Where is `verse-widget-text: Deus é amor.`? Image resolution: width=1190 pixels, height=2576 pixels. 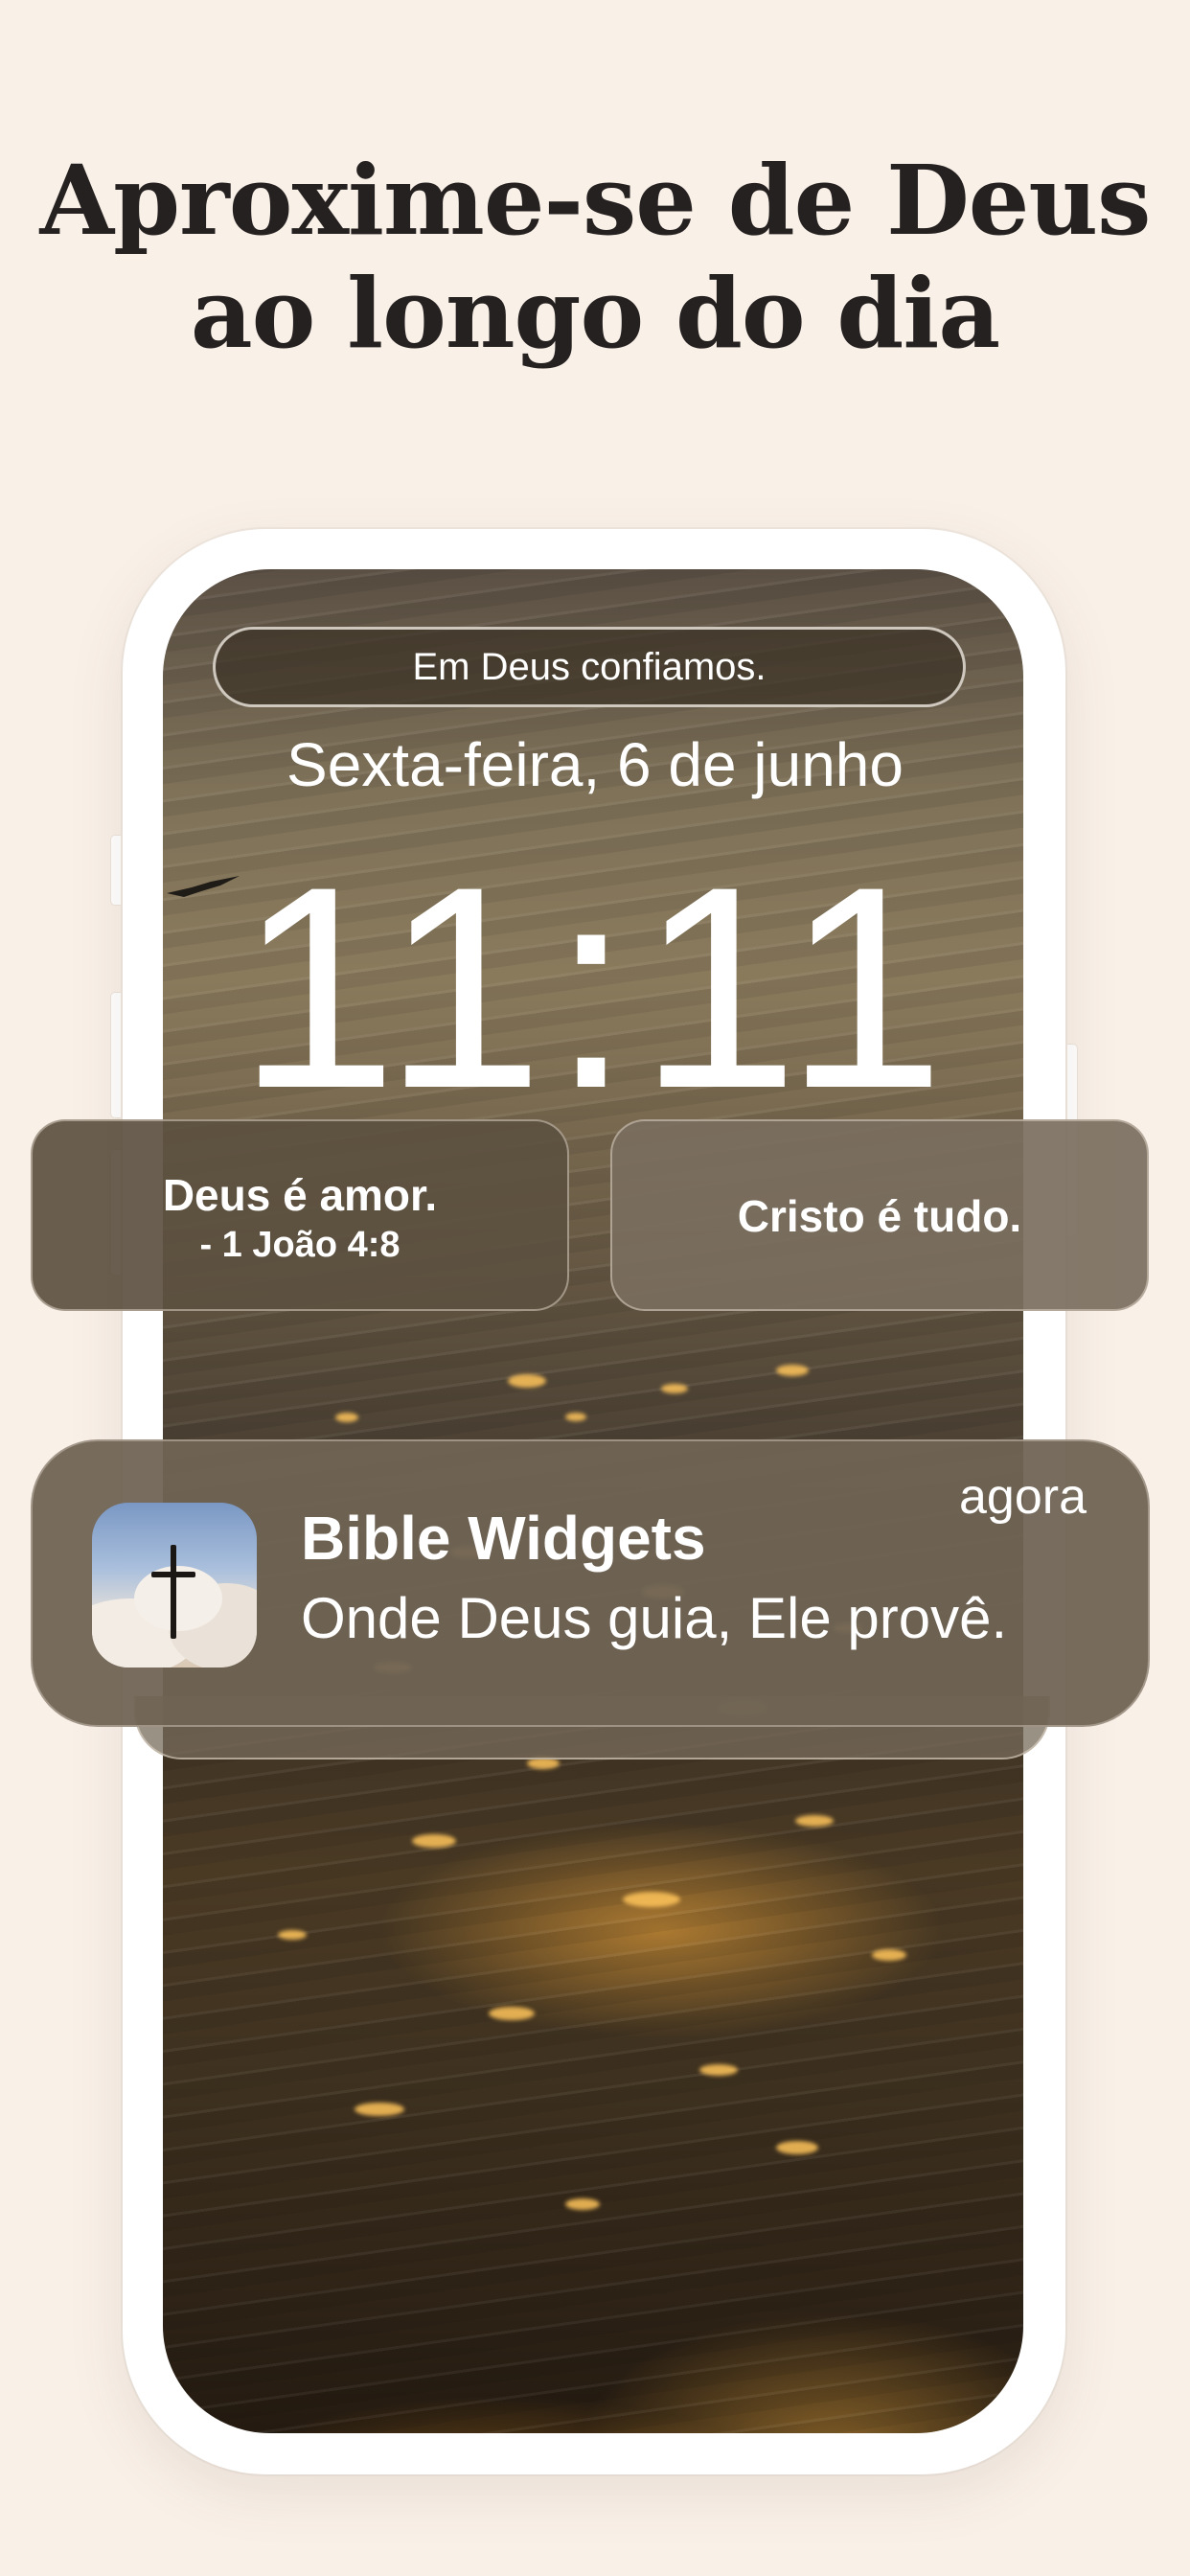
verse-widget-text: Deus é amor. is located at coordinates (300, 1195).